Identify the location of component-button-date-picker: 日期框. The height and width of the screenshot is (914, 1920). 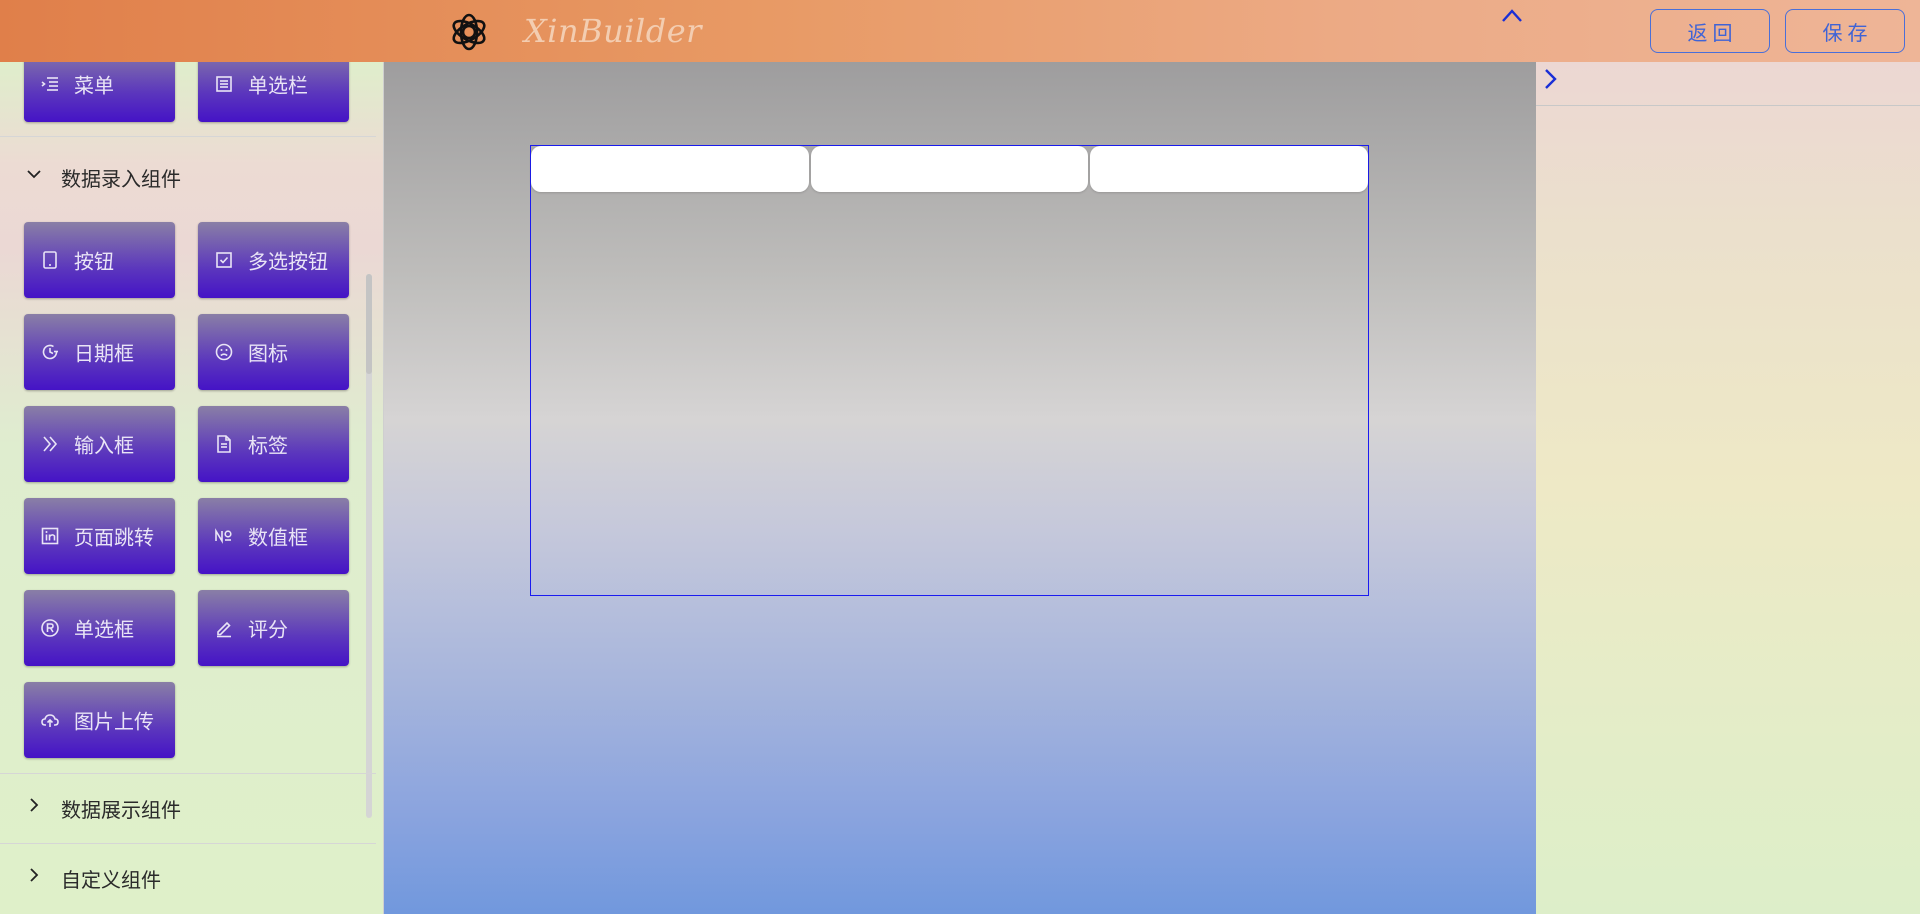
(99, 352).